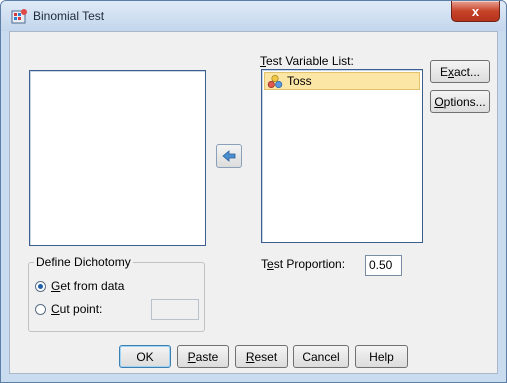 The width and height of the screenshot is (507, 383). I want to click on ok-button: OK, so click(145, 356).